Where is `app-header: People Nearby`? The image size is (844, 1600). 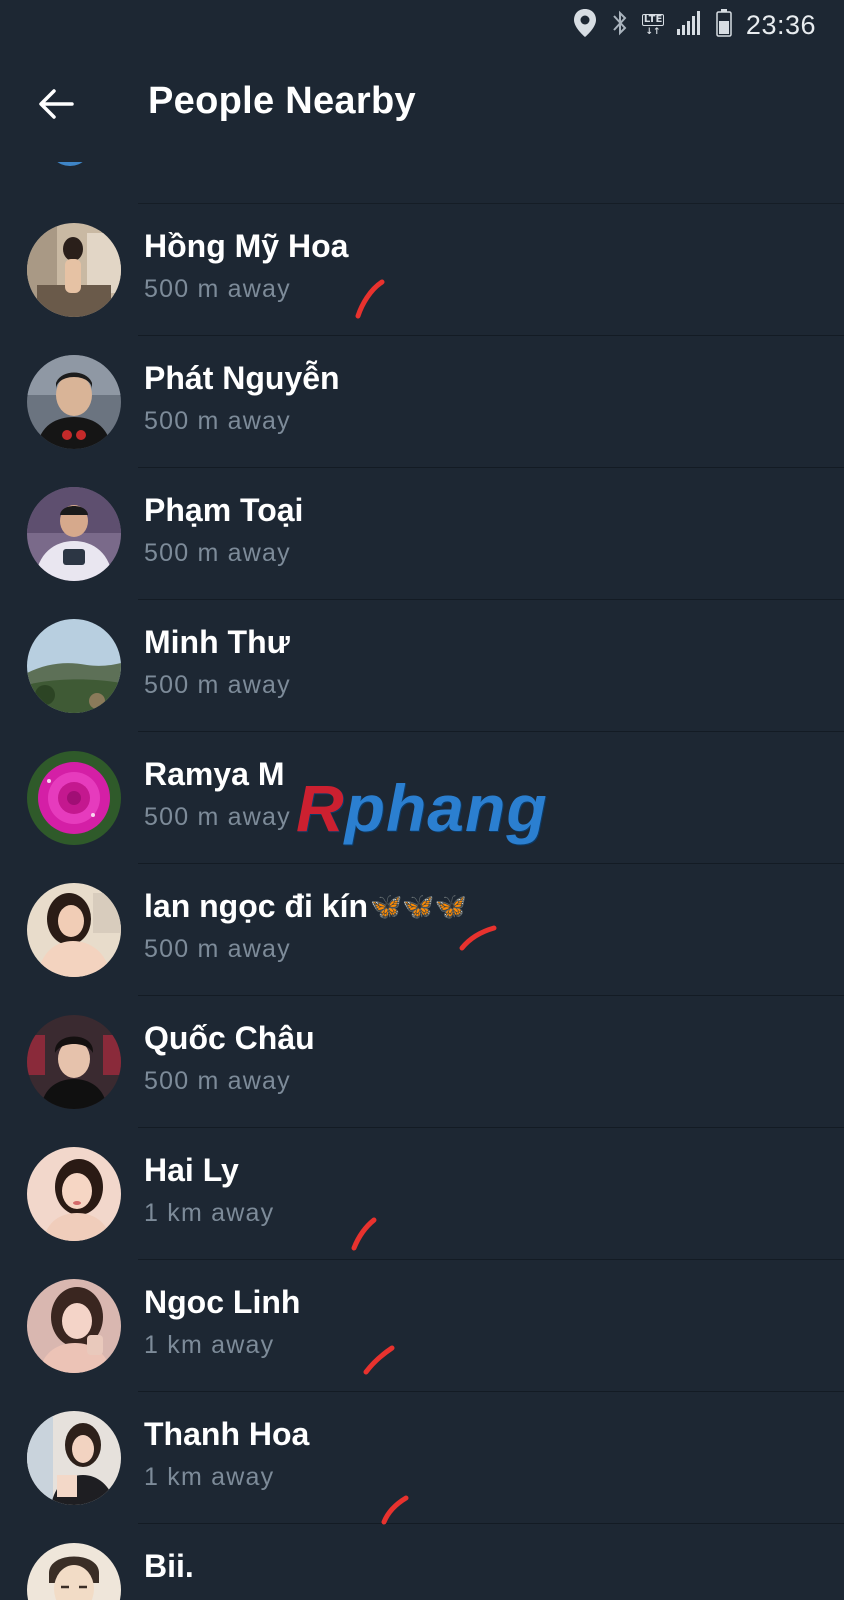 app-header: People Nearby is located at coordinates (422, 106).